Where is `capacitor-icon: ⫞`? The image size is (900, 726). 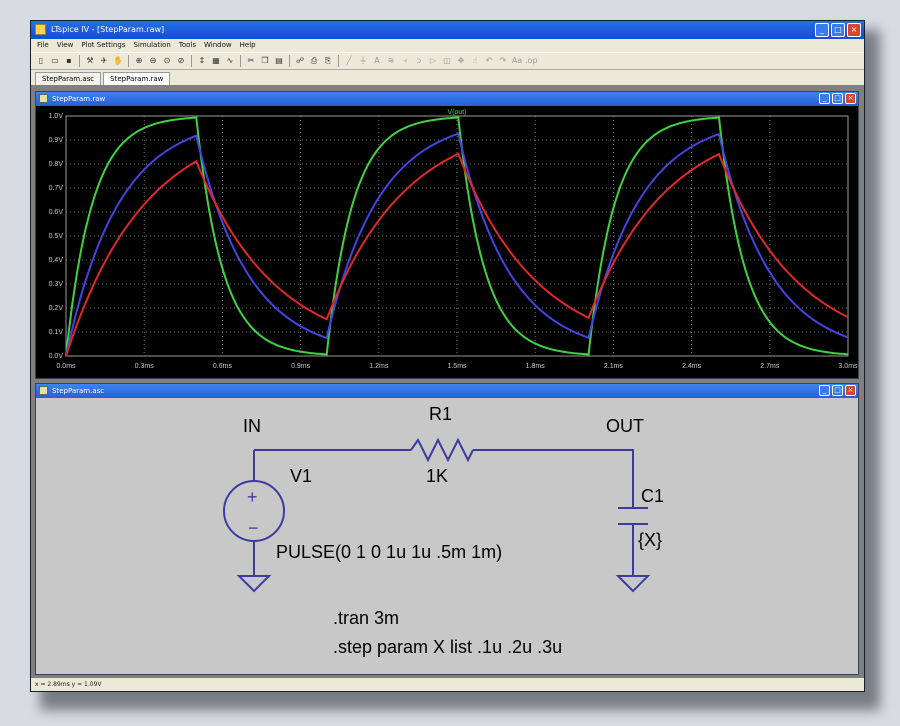
capacitor-icon: ⫞ is located at coordinates (405, 61).